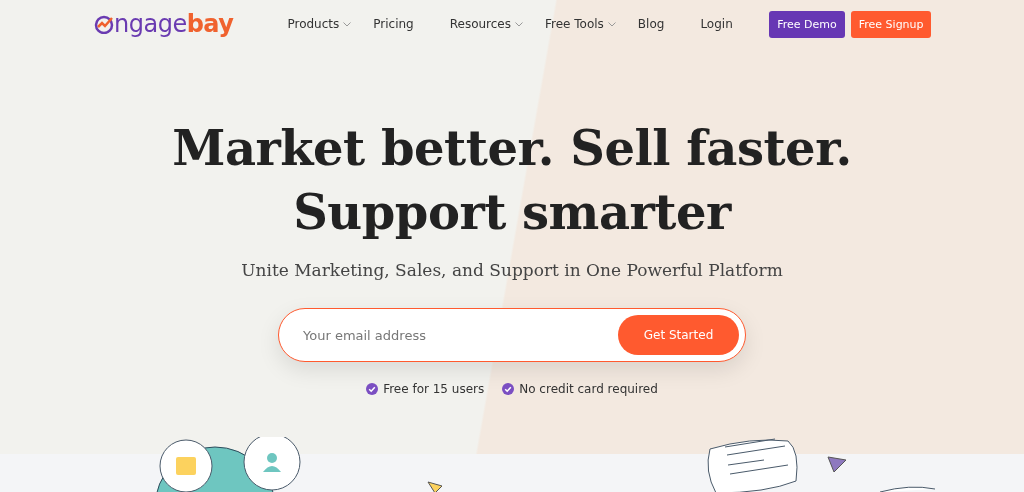 The height and width of the screenshot is (492, 1024). What do you see at coordinates (319, 24) in the screenshot?
I see `nav-link: Products` at bounding box center [319, 24].